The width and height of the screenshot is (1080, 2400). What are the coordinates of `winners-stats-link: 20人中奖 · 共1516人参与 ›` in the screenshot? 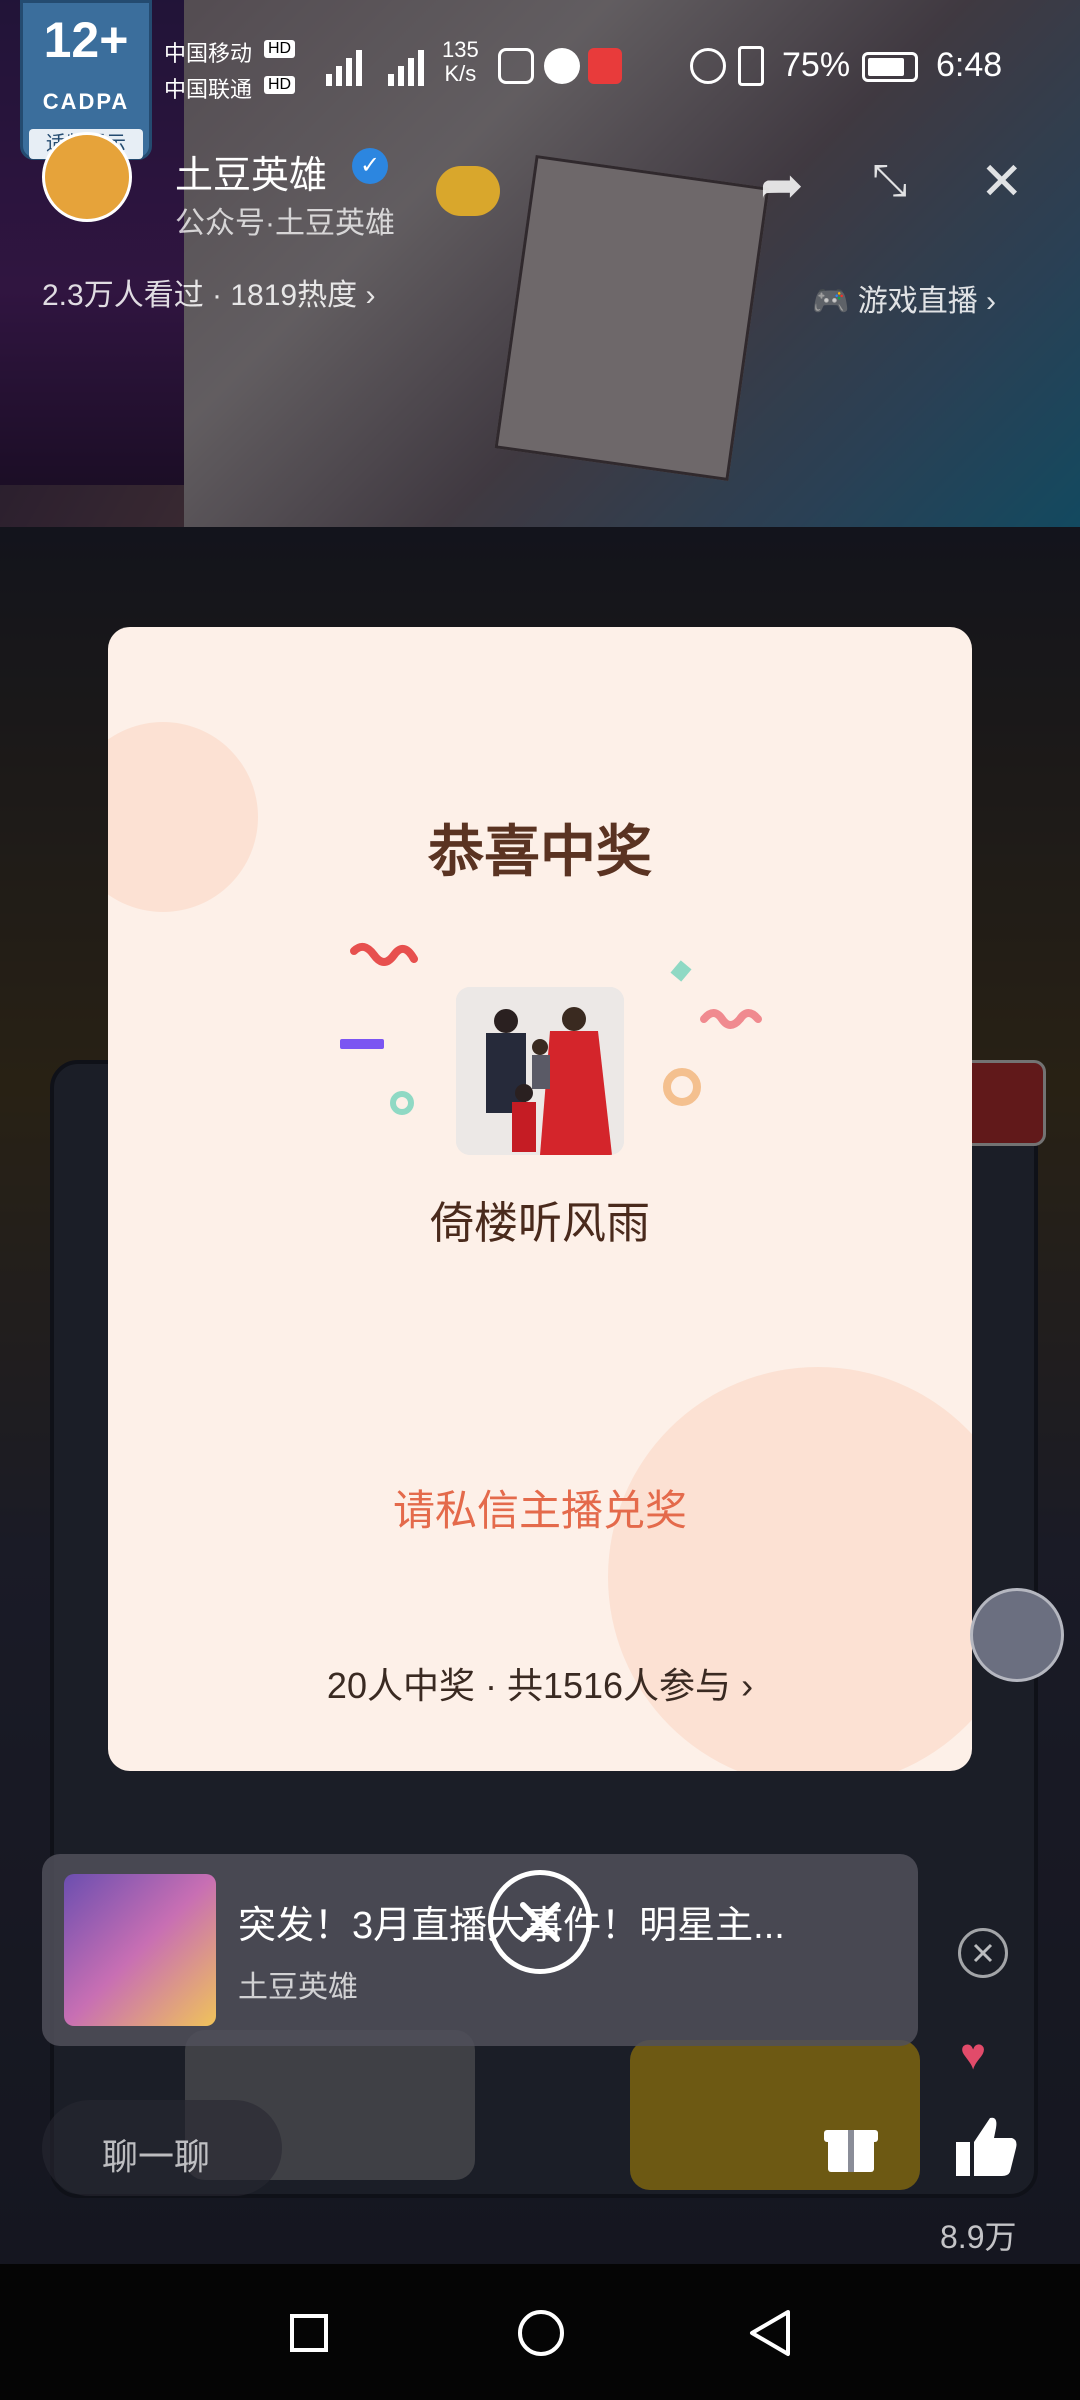 It's located at (540, 1683).